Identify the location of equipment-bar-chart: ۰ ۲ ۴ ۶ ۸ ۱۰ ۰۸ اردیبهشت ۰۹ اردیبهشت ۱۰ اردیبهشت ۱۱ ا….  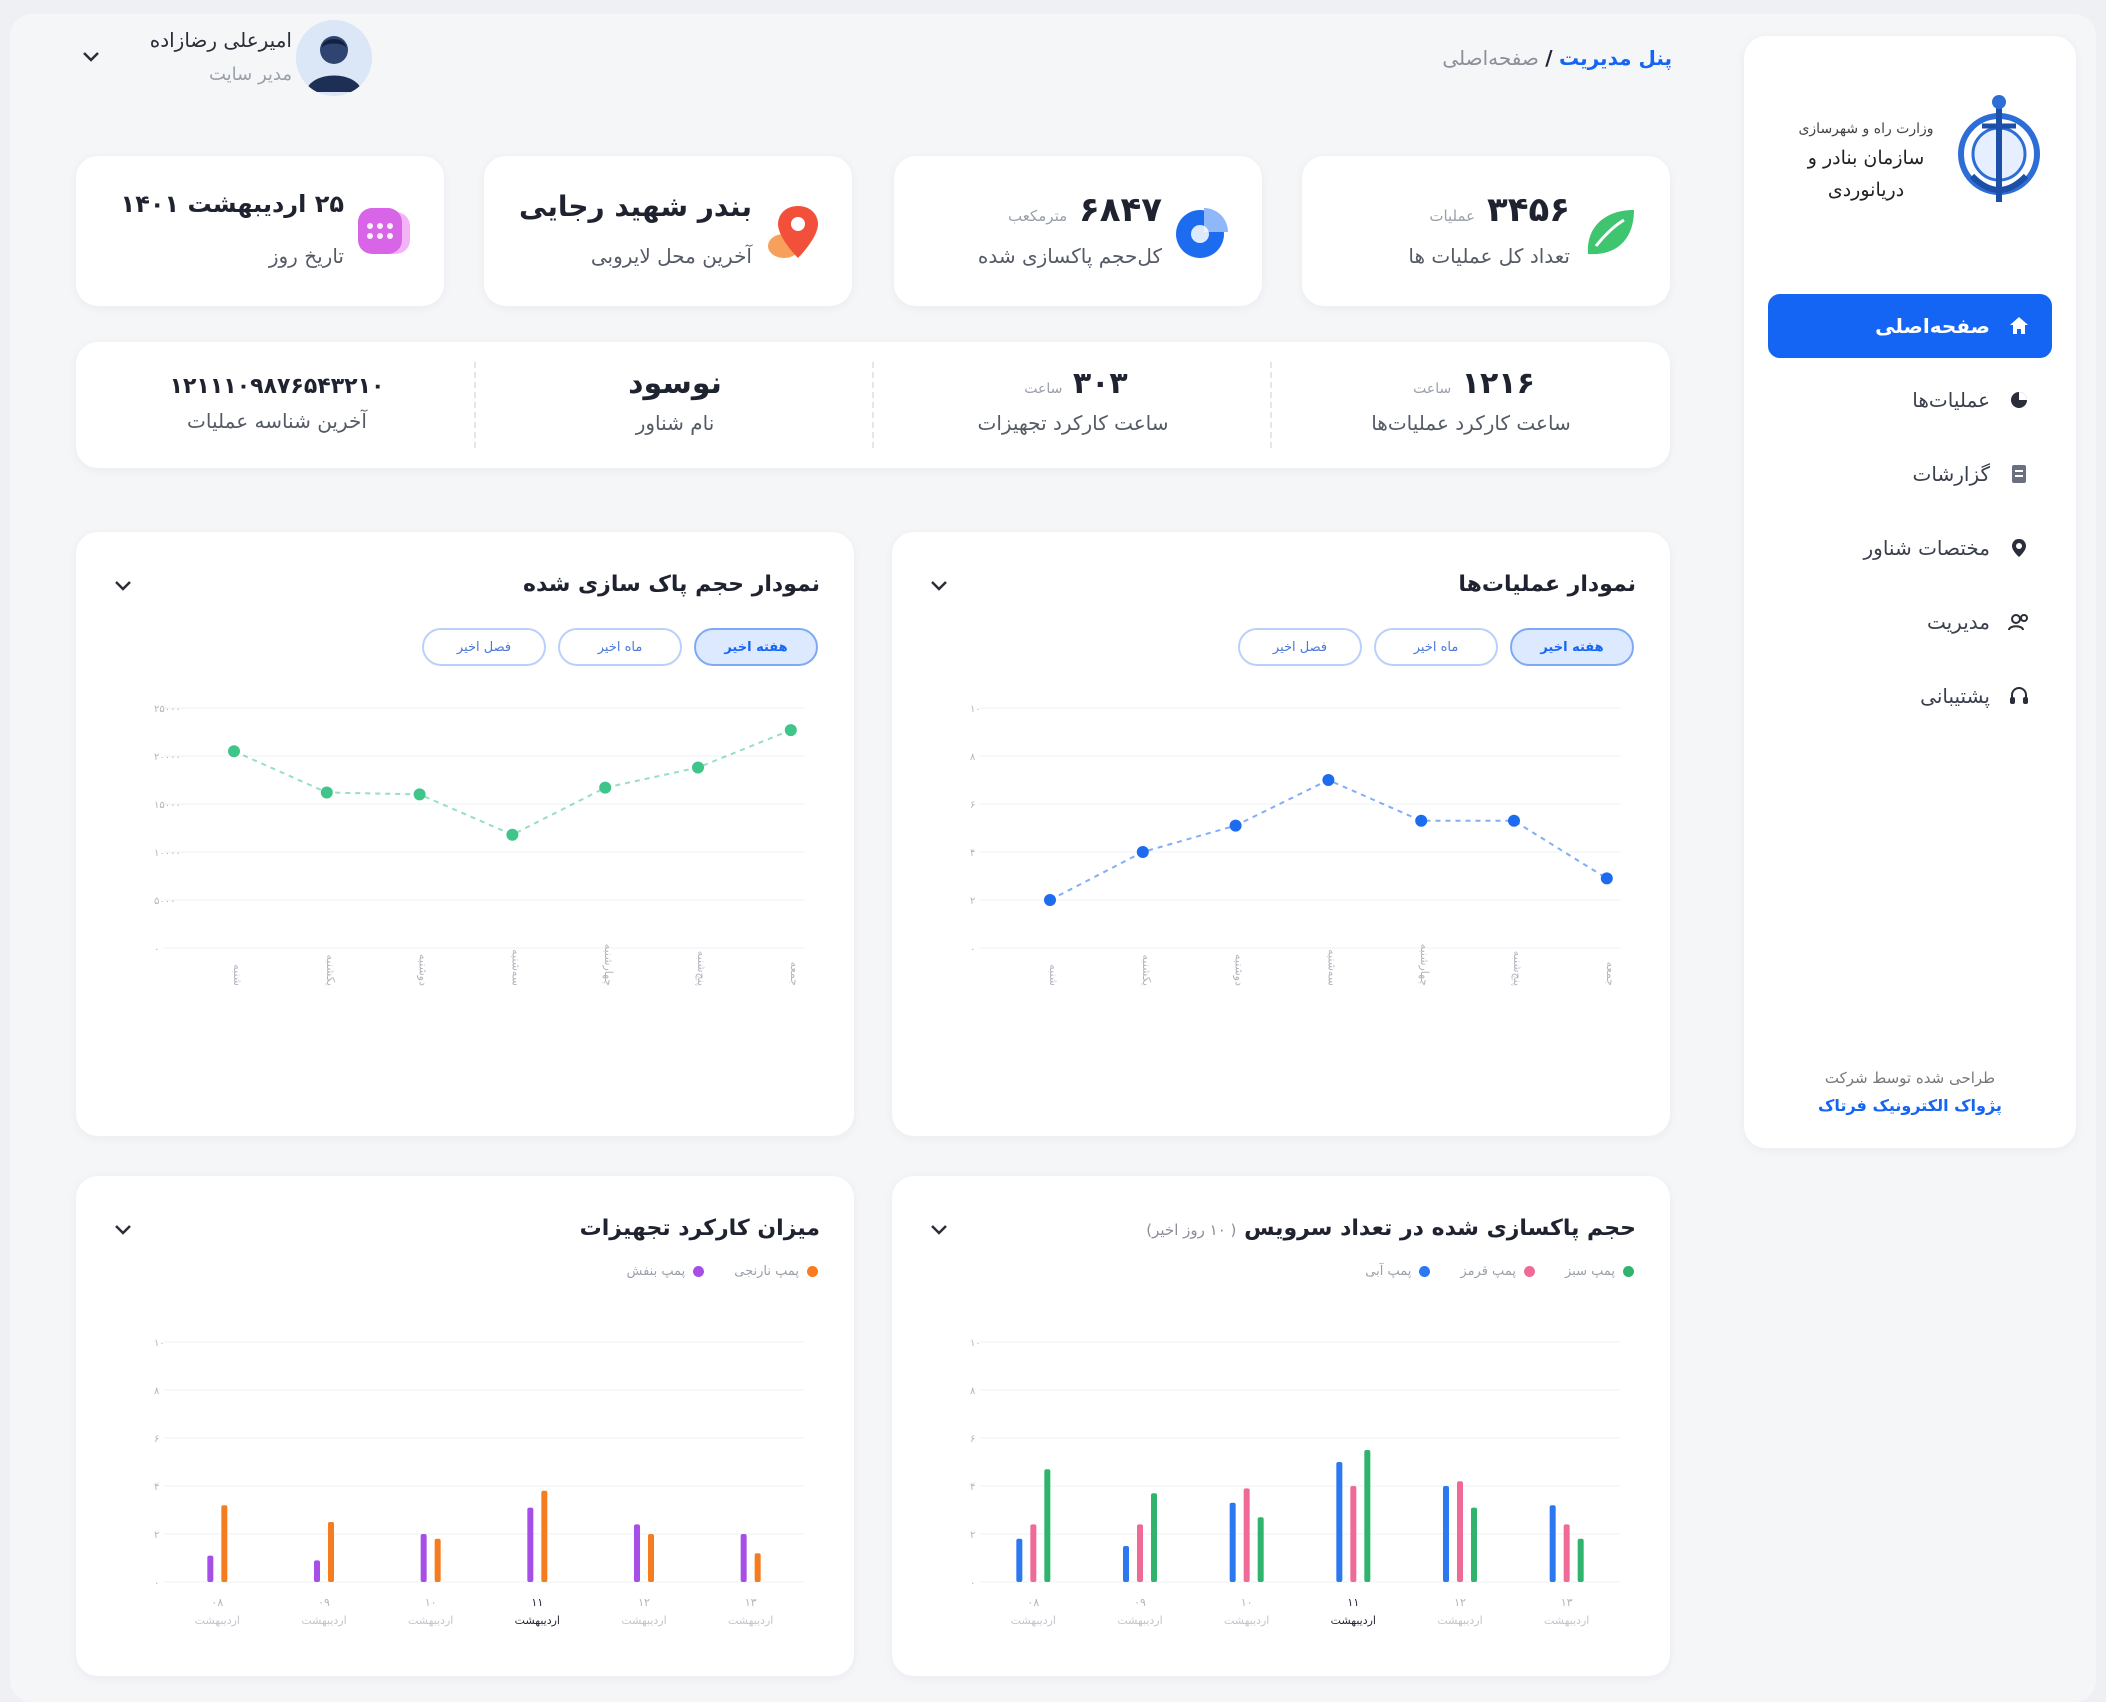
(465, 1484).